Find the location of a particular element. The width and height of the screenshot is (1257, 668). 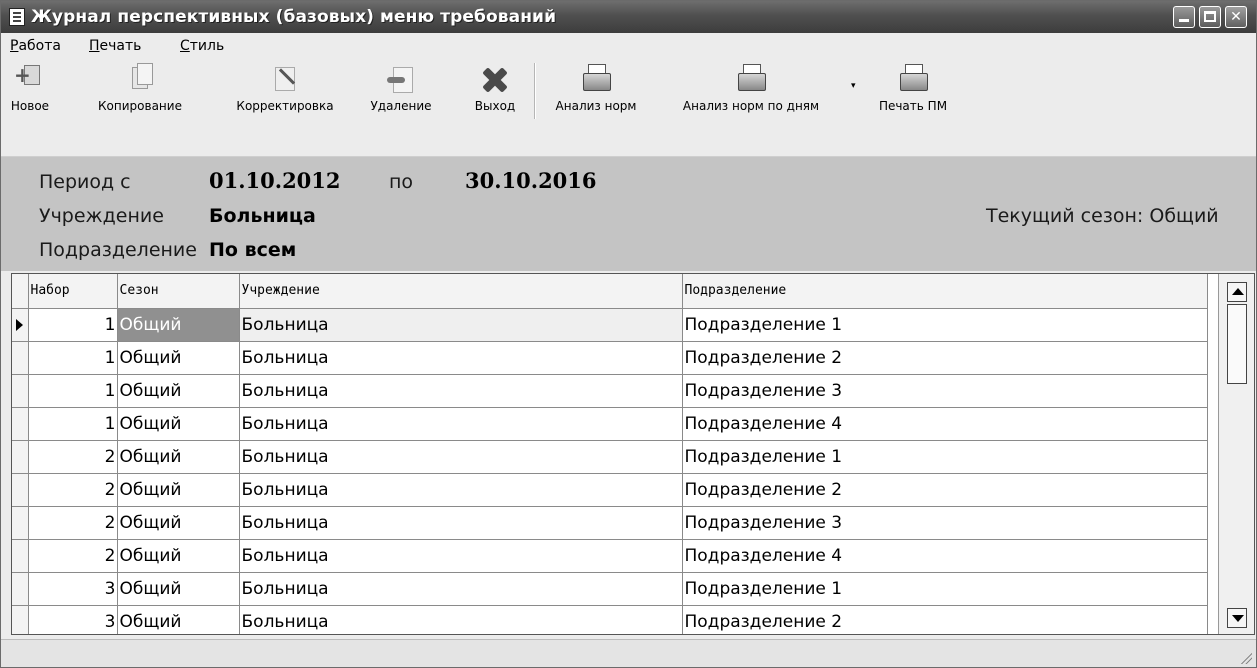

col-podrazdelenie: Подразделение is located at coordinates (945, 291).